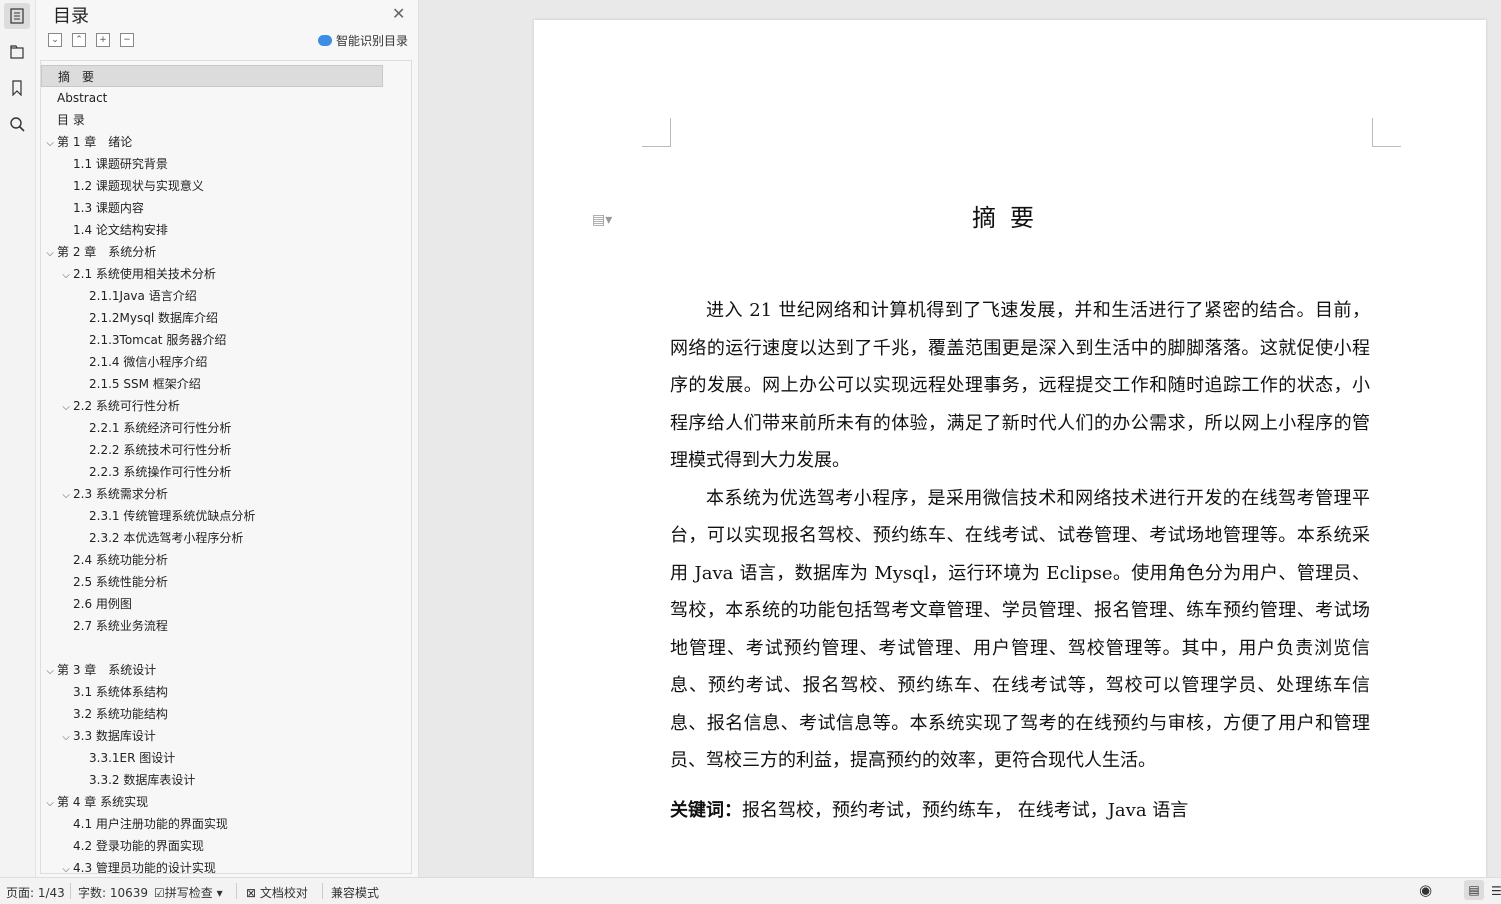 This screenshot has width=1501, height=904. What do you see at coordinates (929, 809) in the screenshot?
I see `keywords-line: 关键词：报名驾校，预约考试，预约练车， 在线考试，Java 语言` at bounding box center [929, 809].